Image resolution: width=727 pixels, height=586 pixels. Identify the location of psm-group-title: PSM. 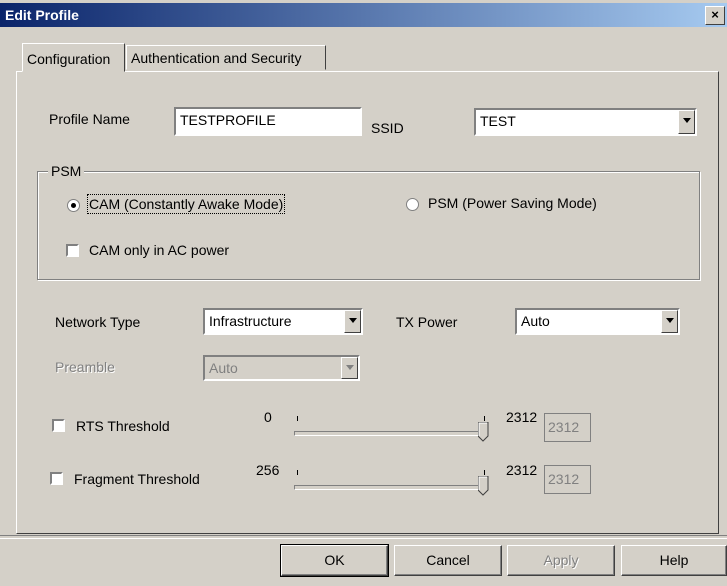
(66, 171).